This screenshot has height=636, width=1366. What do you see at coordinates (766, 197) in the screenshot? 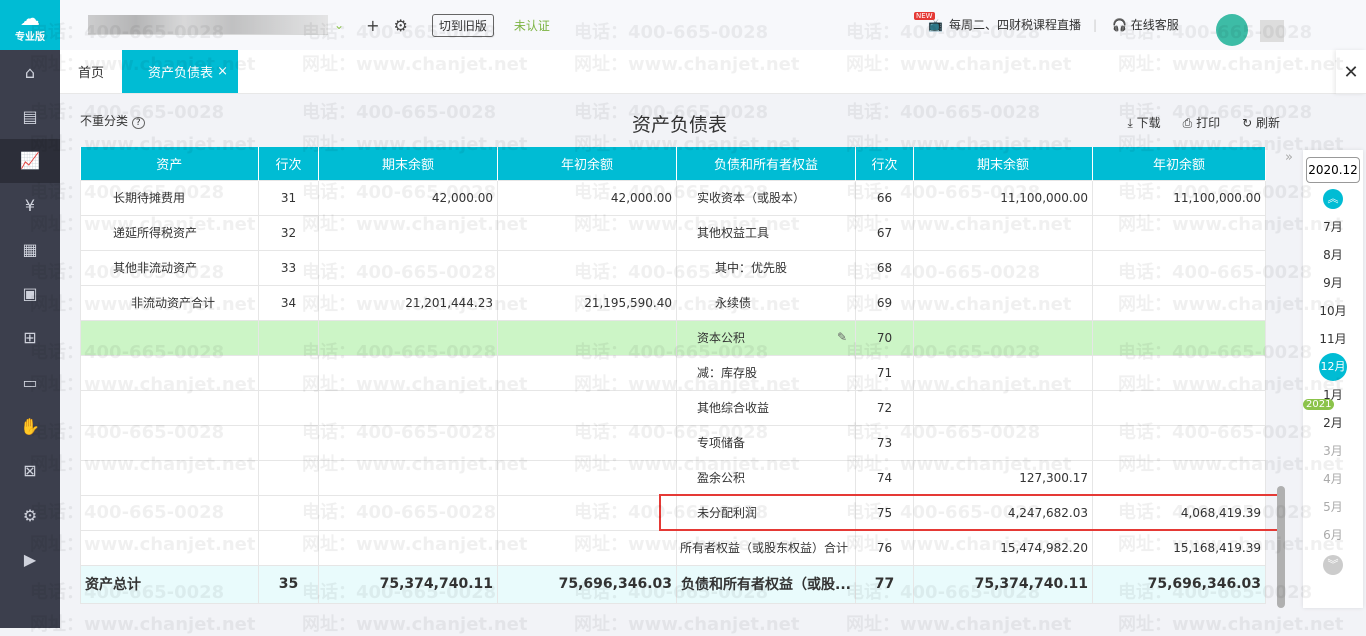
I see `table-cell: 实收资本（或股本）` at bounding box center [766, 197].